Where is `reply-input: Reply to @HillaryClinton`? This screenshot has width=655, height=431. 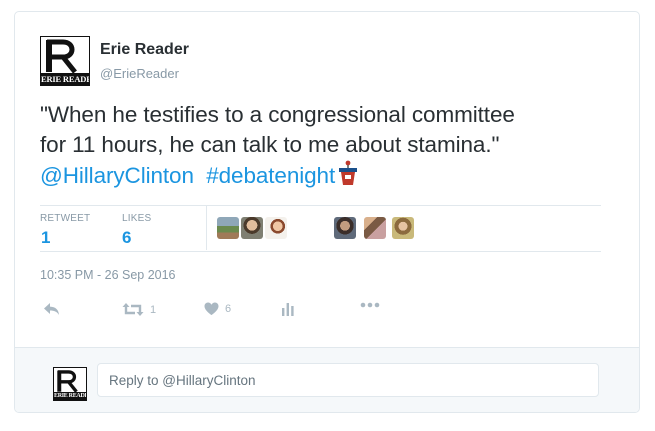
reply-input: Reply to @HillaryClinton is located at coordinates (348, 380).